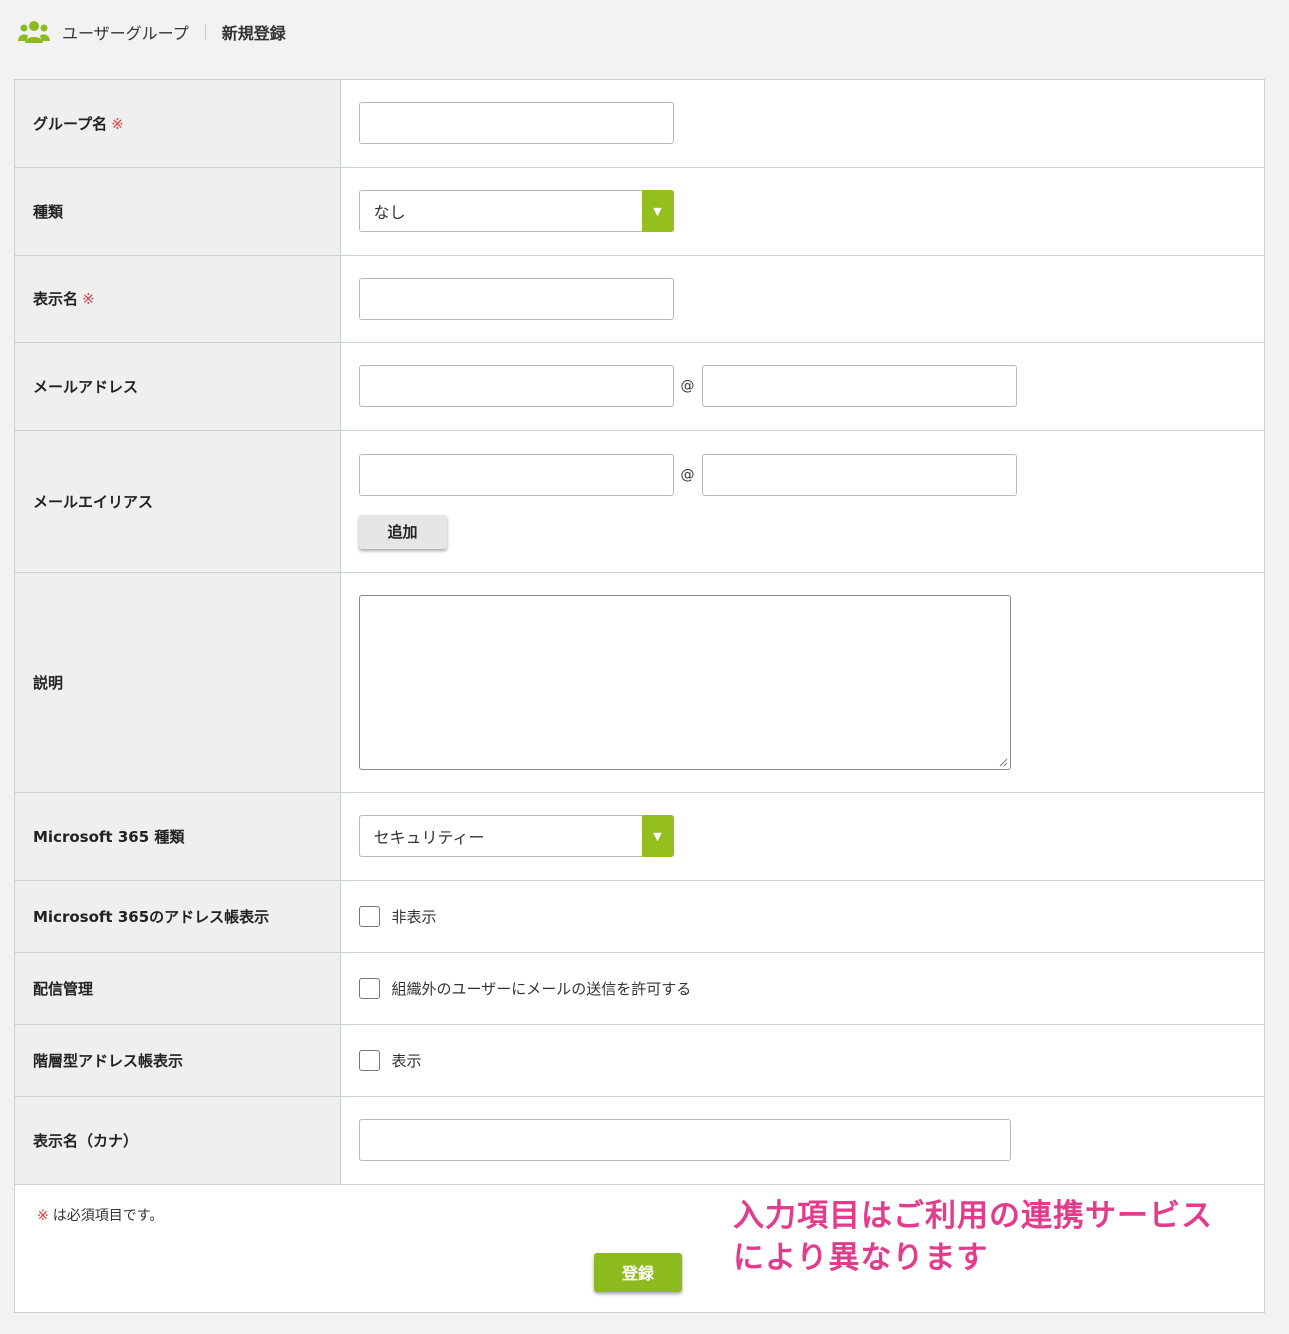 This screenshot has width=1289, height=1334. Describe the element at coordinates (811, 1060) in the screenshot. I see `hierarchical-address-book-option: 表示` at that location.